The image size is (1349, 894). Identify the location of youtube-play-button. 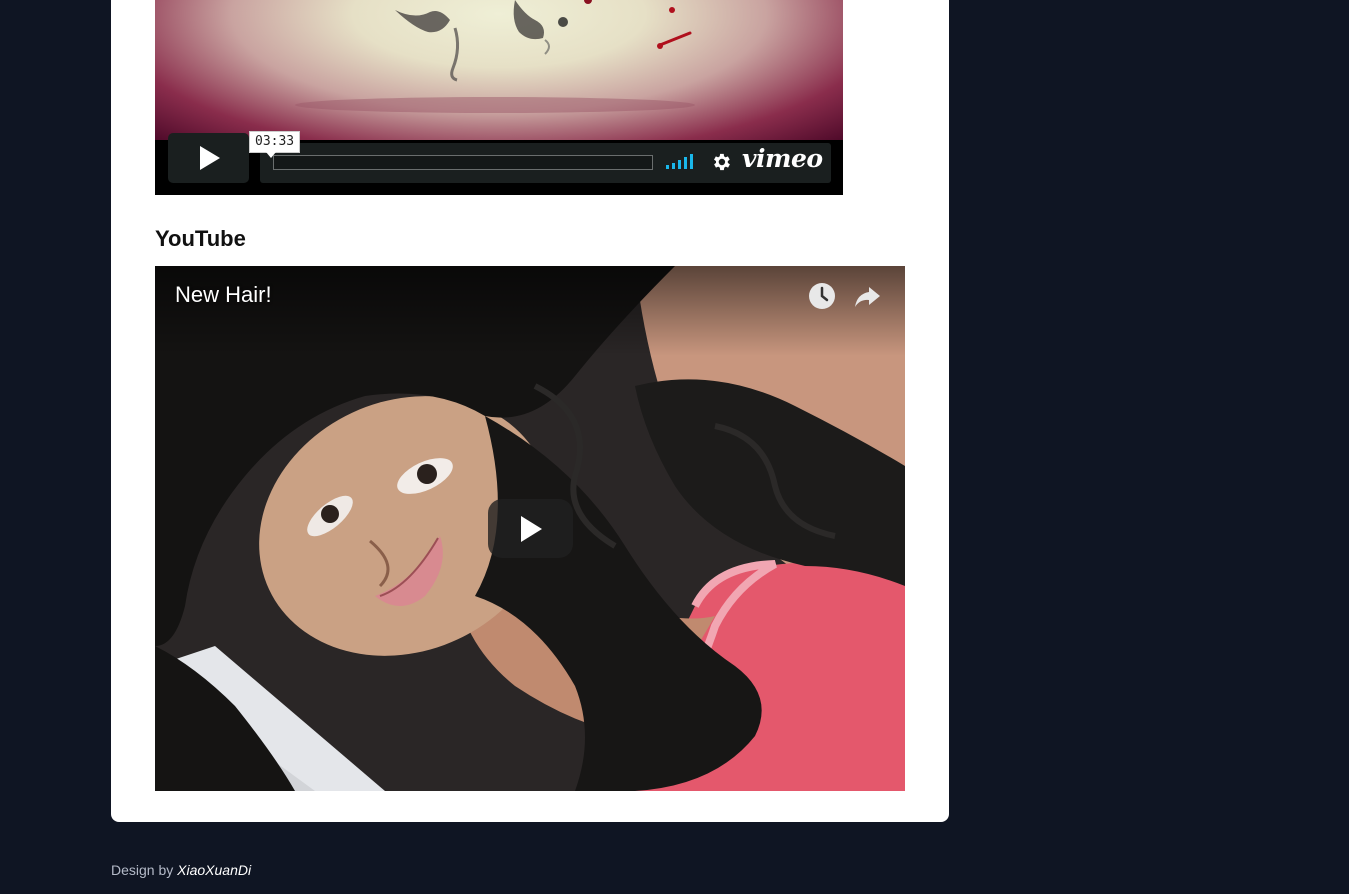
(530, 528).